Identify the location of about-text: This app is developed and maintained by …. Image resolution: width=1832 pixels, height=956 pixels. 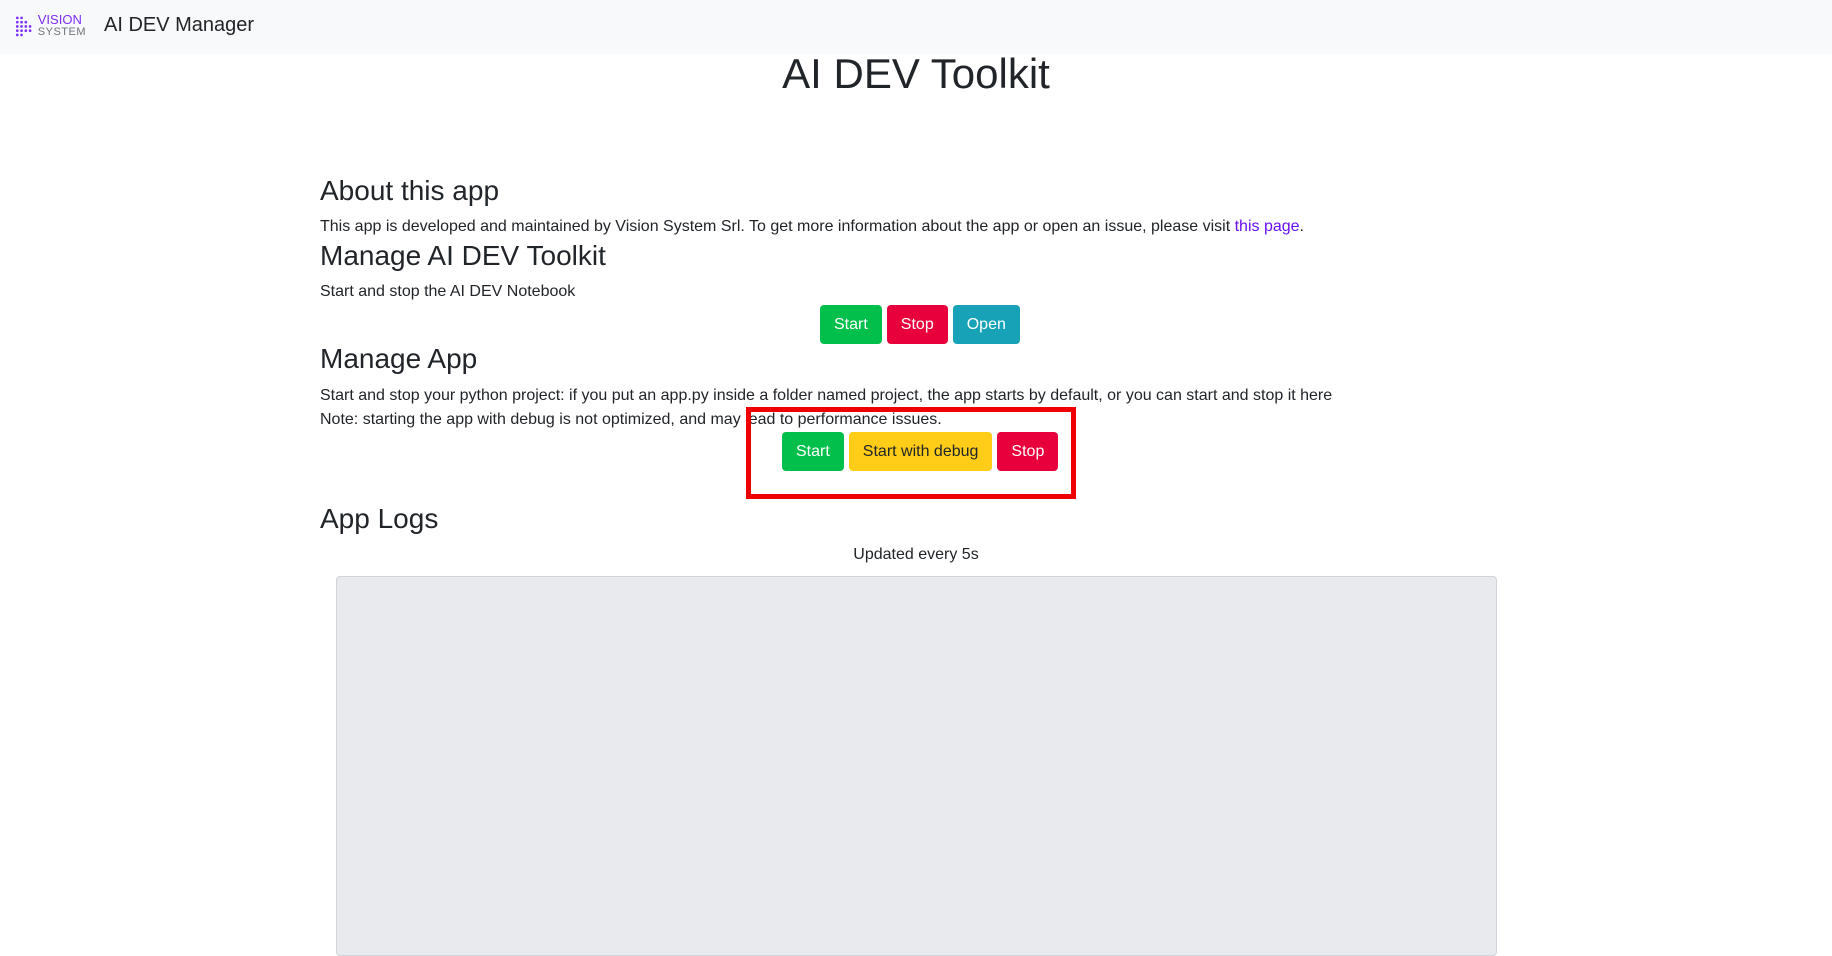
(812, 227).